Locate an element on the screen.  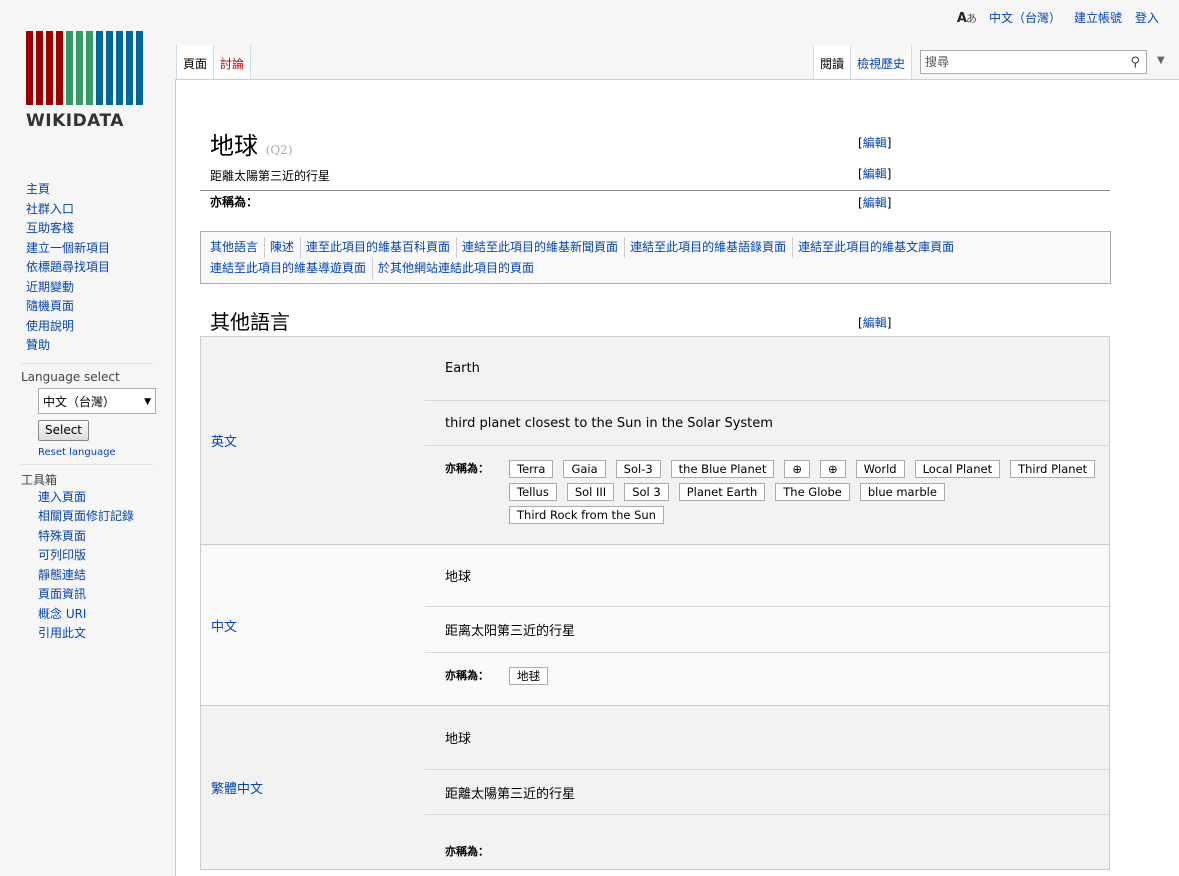
edit-other-languages-link: [編輯] is located at coordinates (874, 322).